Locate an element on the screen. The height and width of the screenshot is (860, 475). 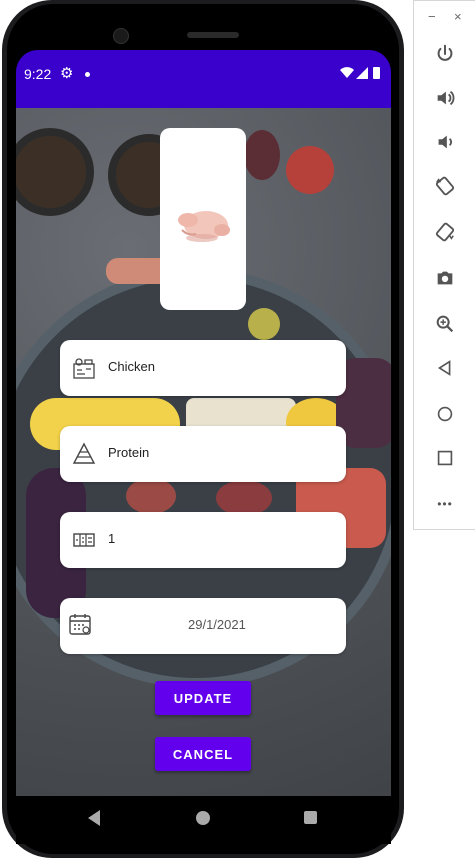
home-nav-icon is located at coordinates (203, 818).